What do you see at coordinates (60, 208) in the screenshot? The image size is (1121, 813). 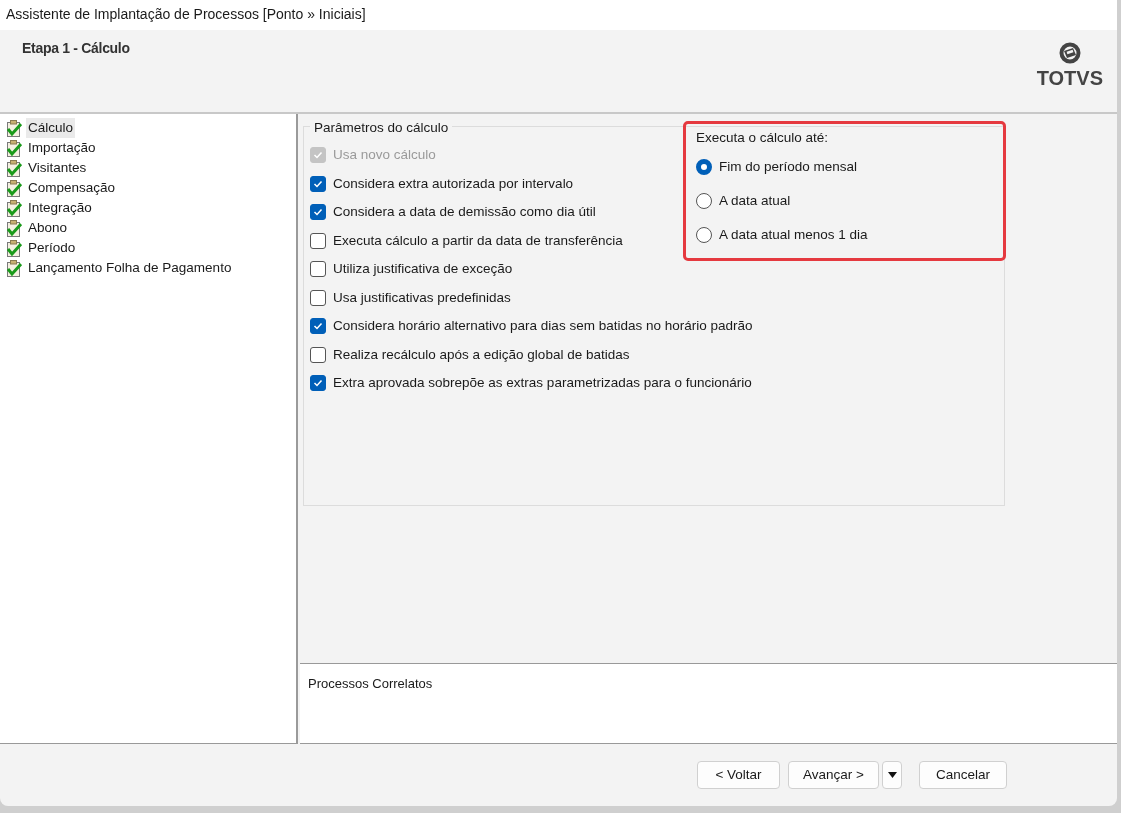 I see `step-item: Integração` at bounding box center [60, 208].